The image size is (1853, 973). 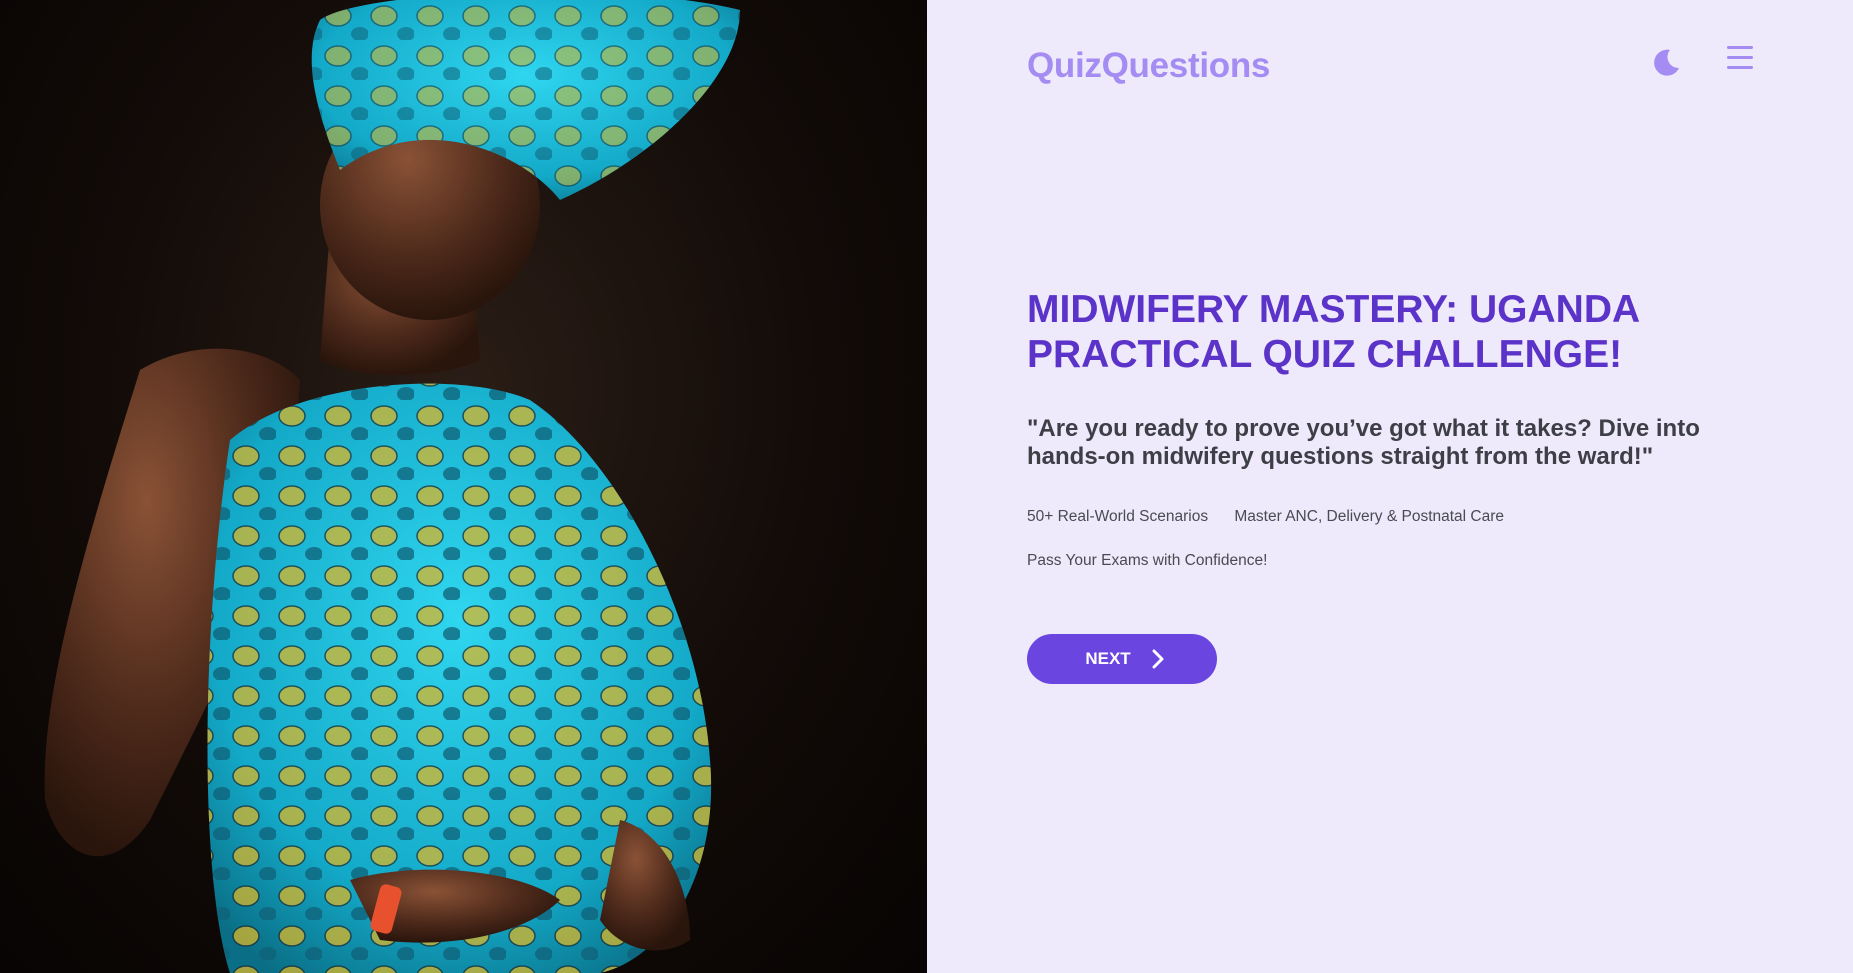 I want to click on chevron-right-icon, so click(x=1158, y=659).